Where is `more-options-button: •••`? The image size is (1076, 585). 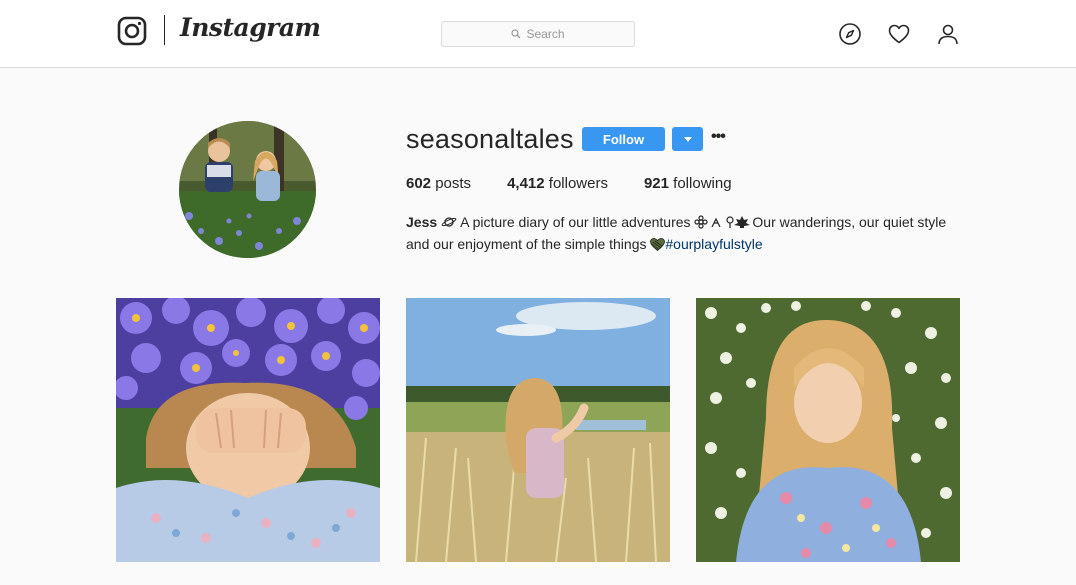 more-options-button: ••• is located at coordinates (720, 138).